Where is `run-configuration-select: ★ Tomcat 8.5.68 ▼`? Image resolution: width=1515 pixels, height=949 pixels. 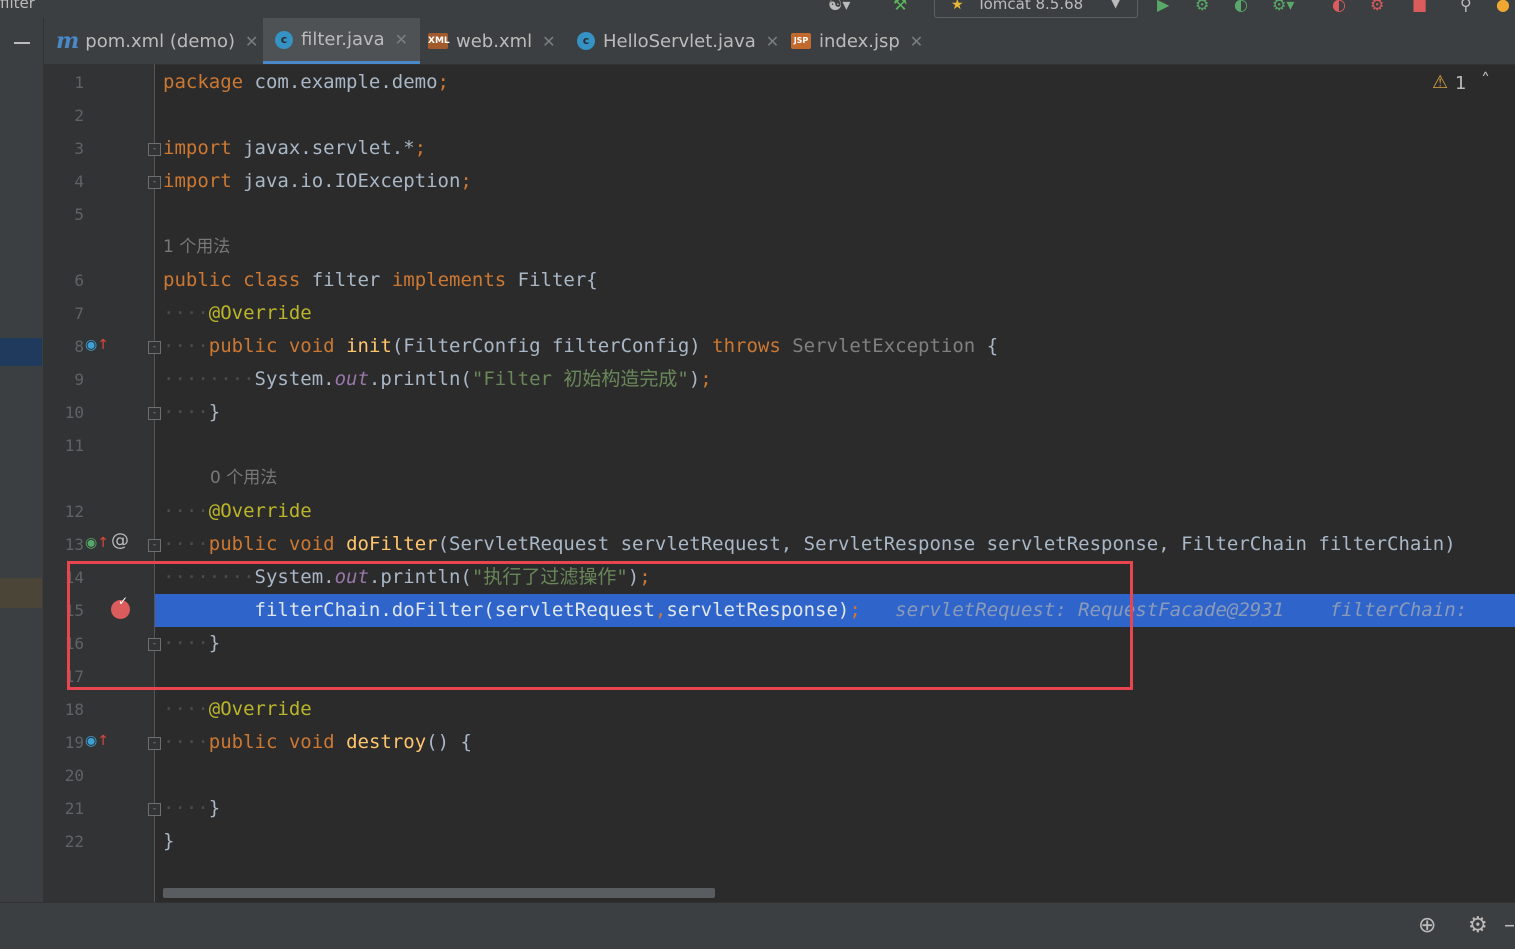
run-configuration-select: ★ Tomcat 8.5.68 ▼ is located at coordinates (1036, 9).